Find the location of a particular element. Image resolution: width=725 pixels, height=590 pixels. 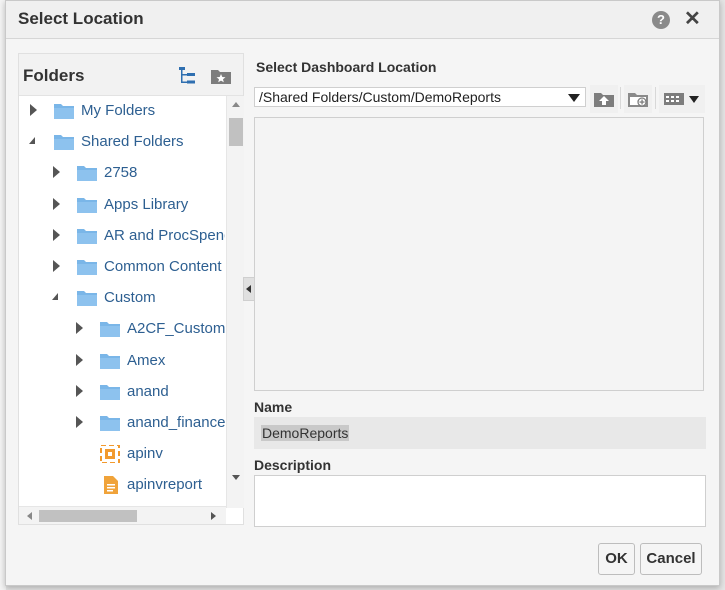

scroll-down-icon is located at coordinates (236, 477).